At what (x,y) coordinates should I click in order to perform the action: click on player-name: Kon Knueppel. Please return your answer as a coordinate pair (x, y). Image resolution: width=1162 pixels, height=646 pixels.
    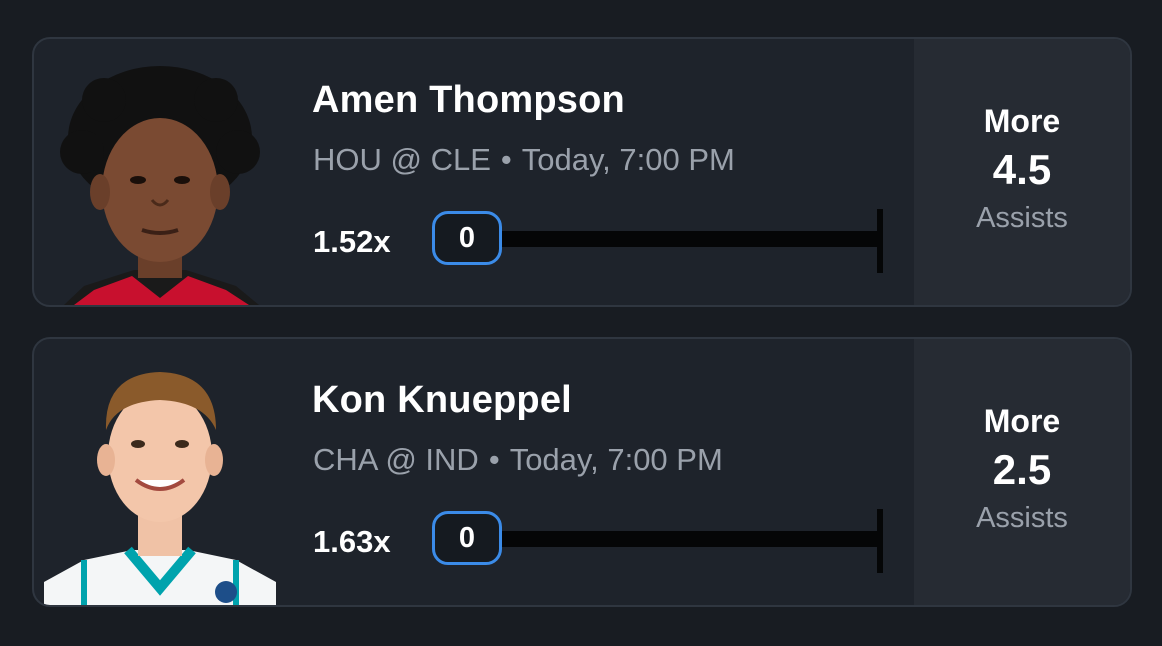
    Looking at the image, I should click on (442, 400).